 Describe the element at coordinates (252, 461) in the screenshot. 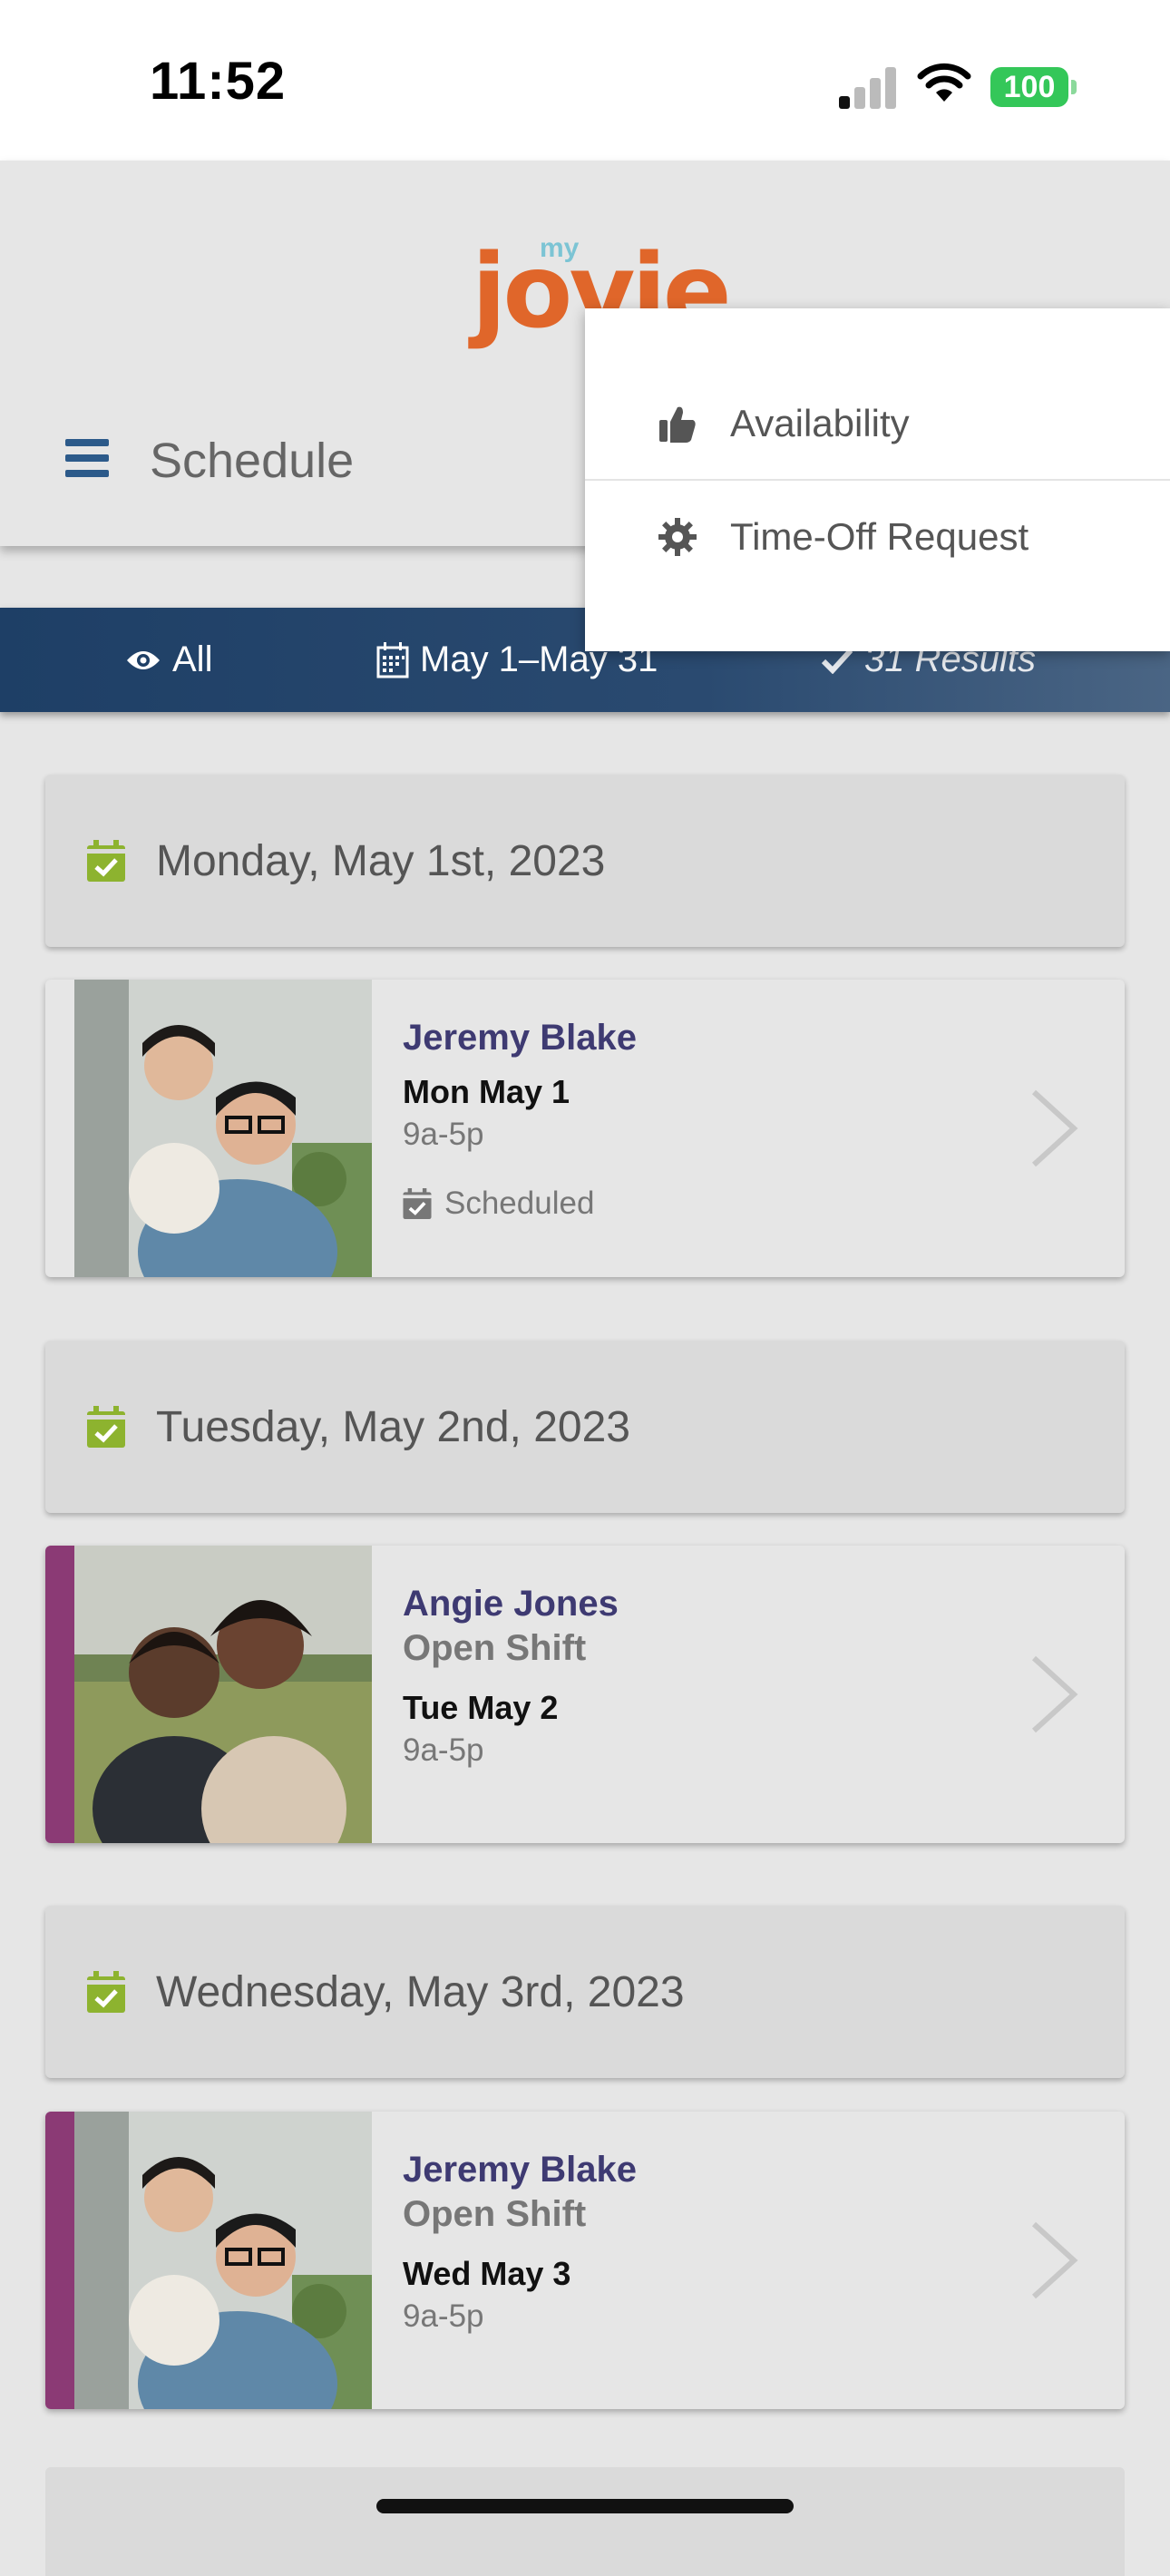

I see `page-title: Schedule` at that location.